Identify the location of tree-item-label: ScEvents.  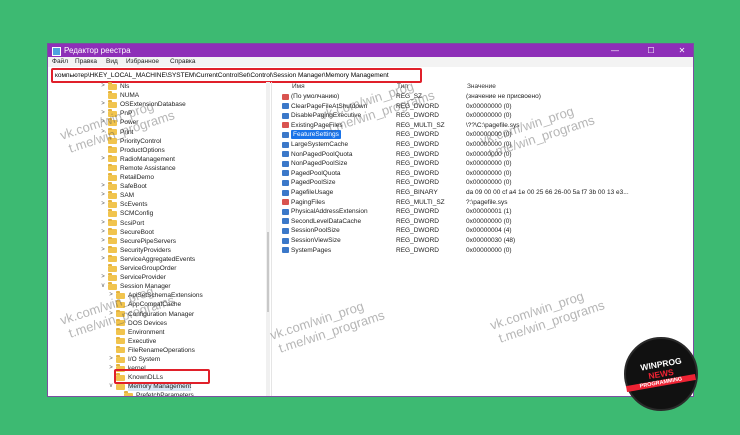
(134, 205).